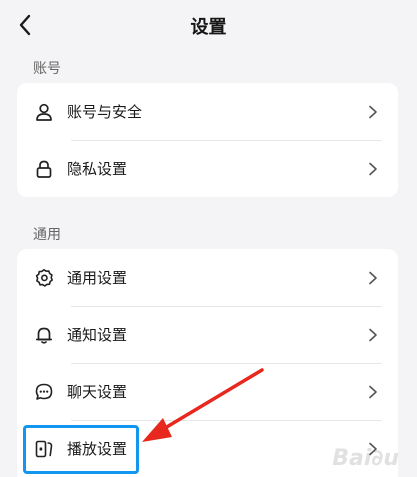  I want to click on settings-item-playback: 播放设置, so click(207, 448).